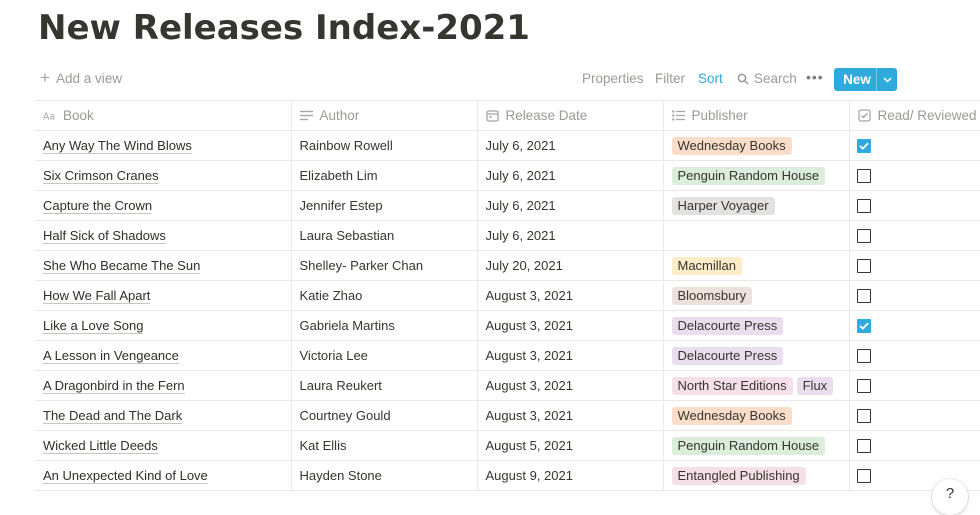 The image size is (980, 515). Describe the element at coordinates (570, 265) in the screenshot. I see `release-date-cell: July 20, 2021` at that location.